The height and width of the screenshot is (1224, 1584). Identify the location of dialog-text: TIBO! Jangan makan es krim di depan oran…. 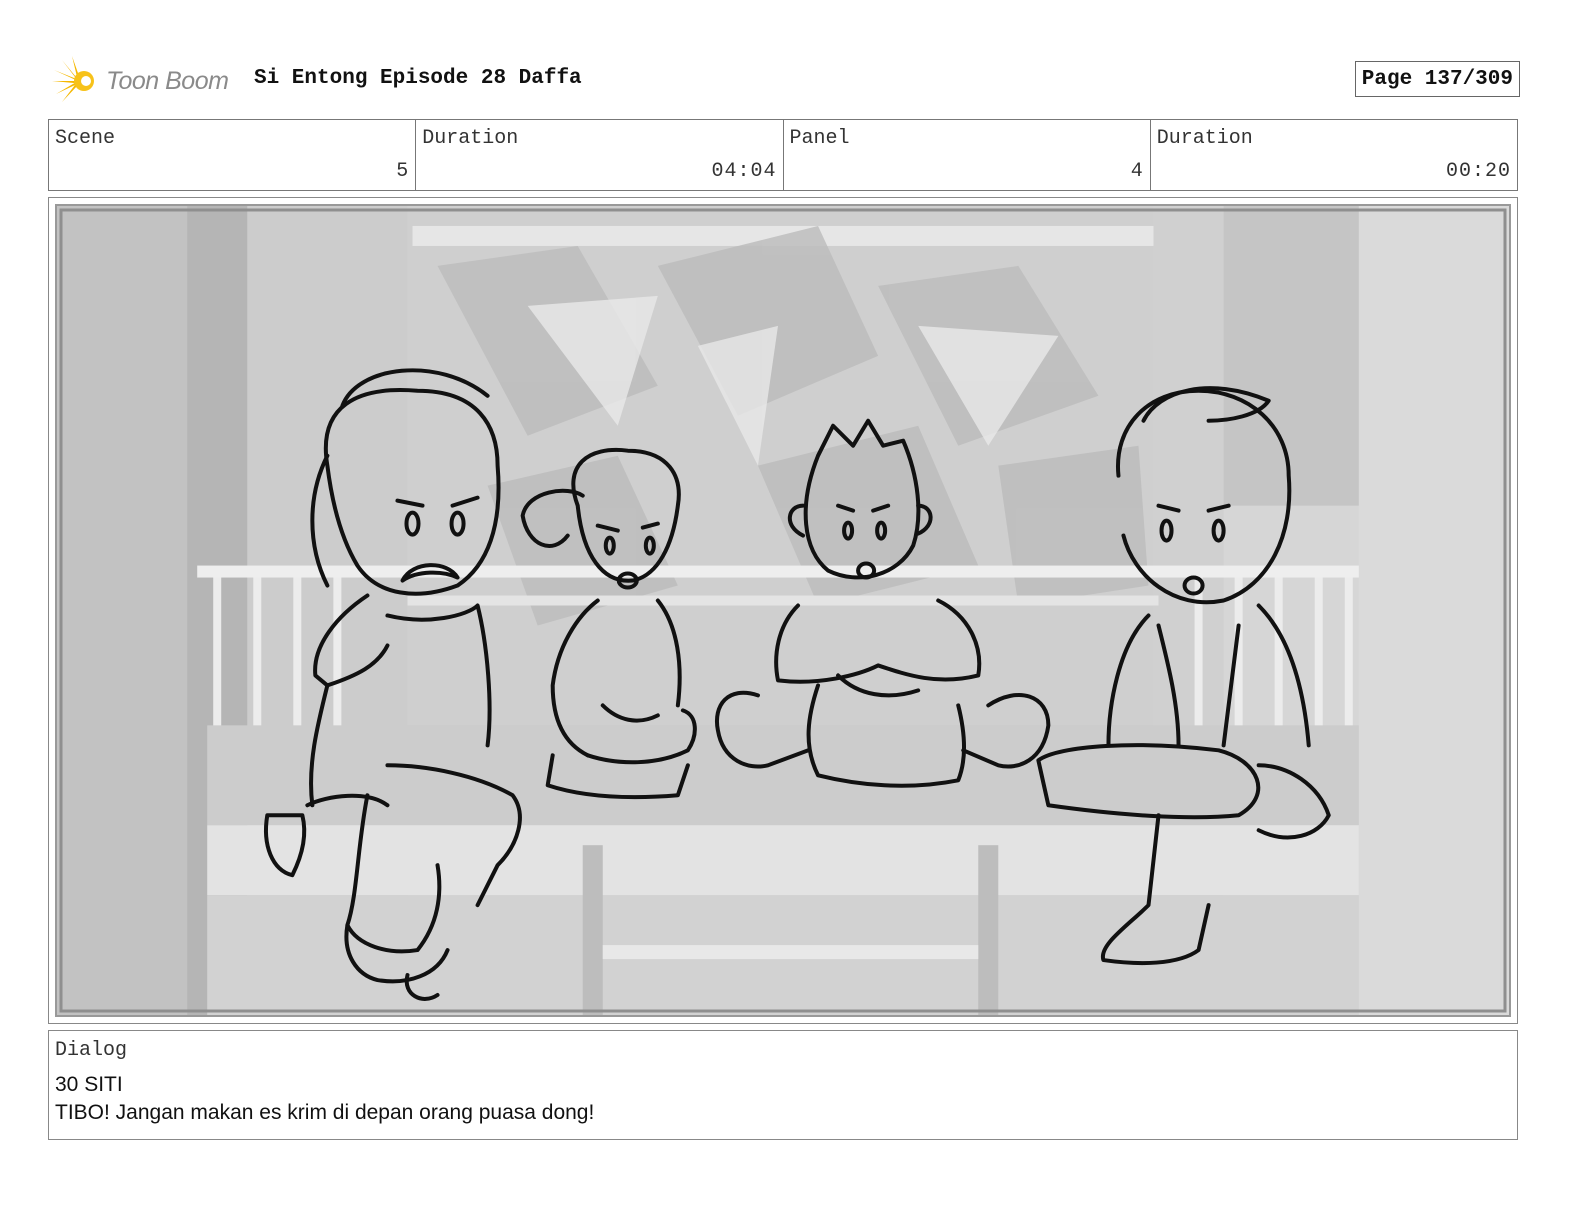
(325, 1112).